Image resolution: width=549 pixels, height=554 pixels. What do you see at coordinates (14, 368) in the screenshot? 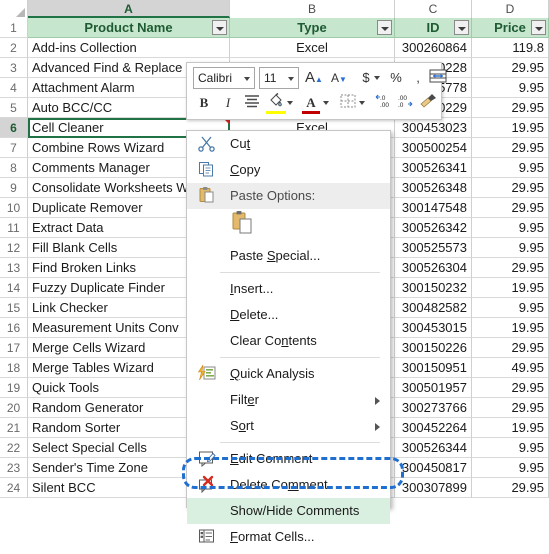
I see `row-header-18: 18` at bounding box center [14, 368].